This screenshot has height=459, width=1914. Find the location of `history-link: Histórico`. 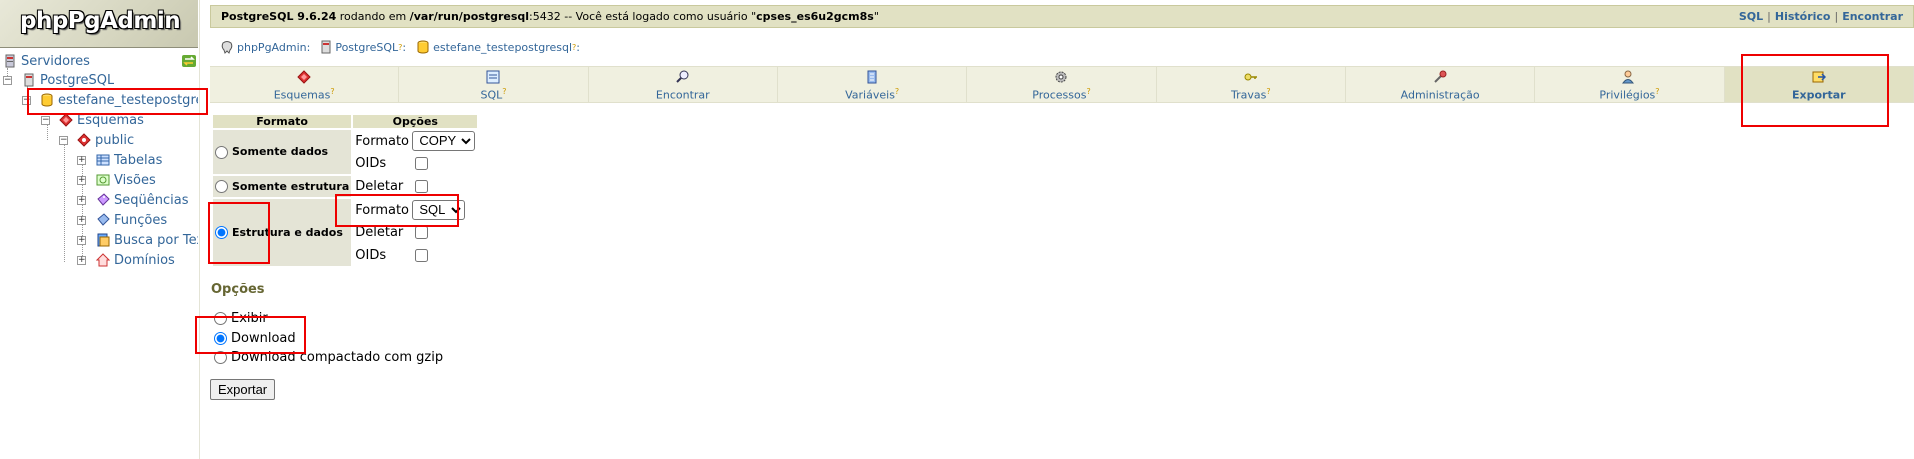

history-link: Histórico is located at coordinates (1803, 16).